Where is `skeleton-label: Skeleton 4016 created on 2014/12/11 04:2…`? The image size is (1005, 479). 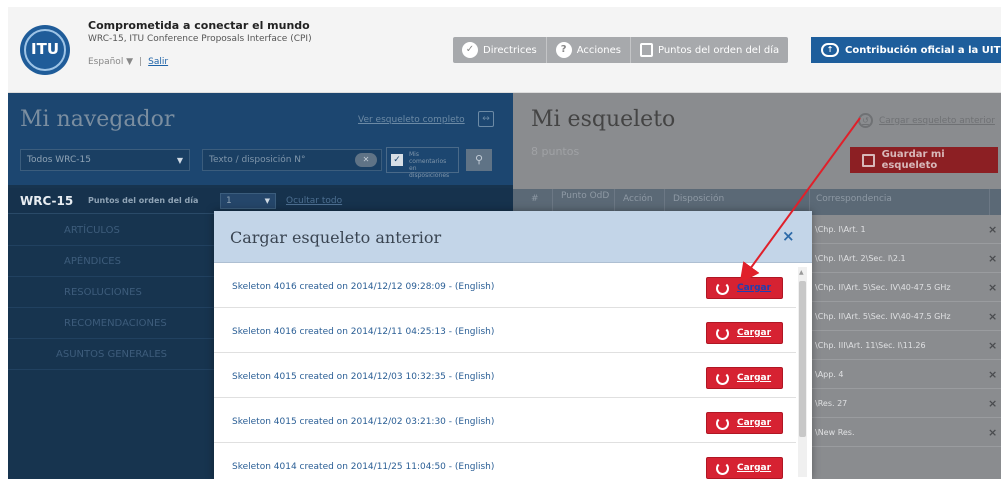
skeleton-label: Skeleton 4016 created on 2014/12/11 04:2… is located at coordinates (363, 332).